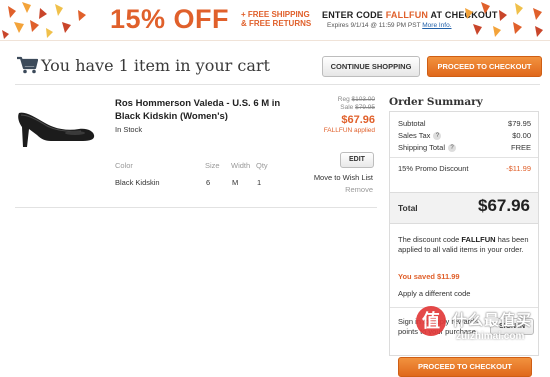 This screenshot has height=377, width=550. What do you see at coordinates (430, 239) in the screenshot?
I see `msg-prefix: The discount code` at bounding box center [430, 239].